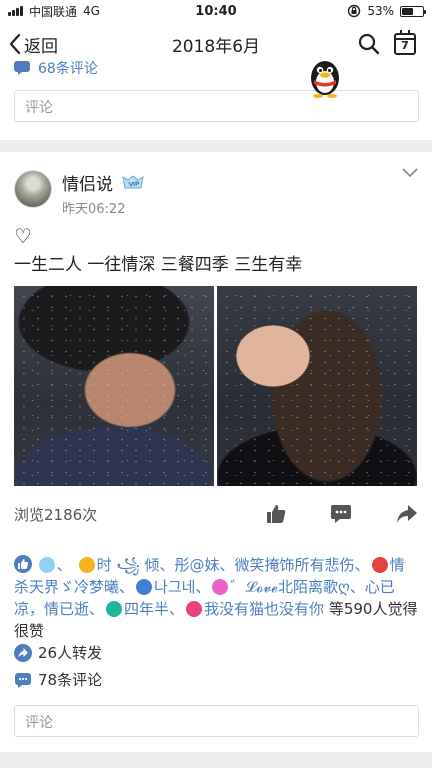 The width and height of the screenshot is (432, 768). Describe the element at coordinates (158, 265) in the screenshot. I see `post-text: 一生二人 一往情深 三餐四季 三生有幸` at that location.